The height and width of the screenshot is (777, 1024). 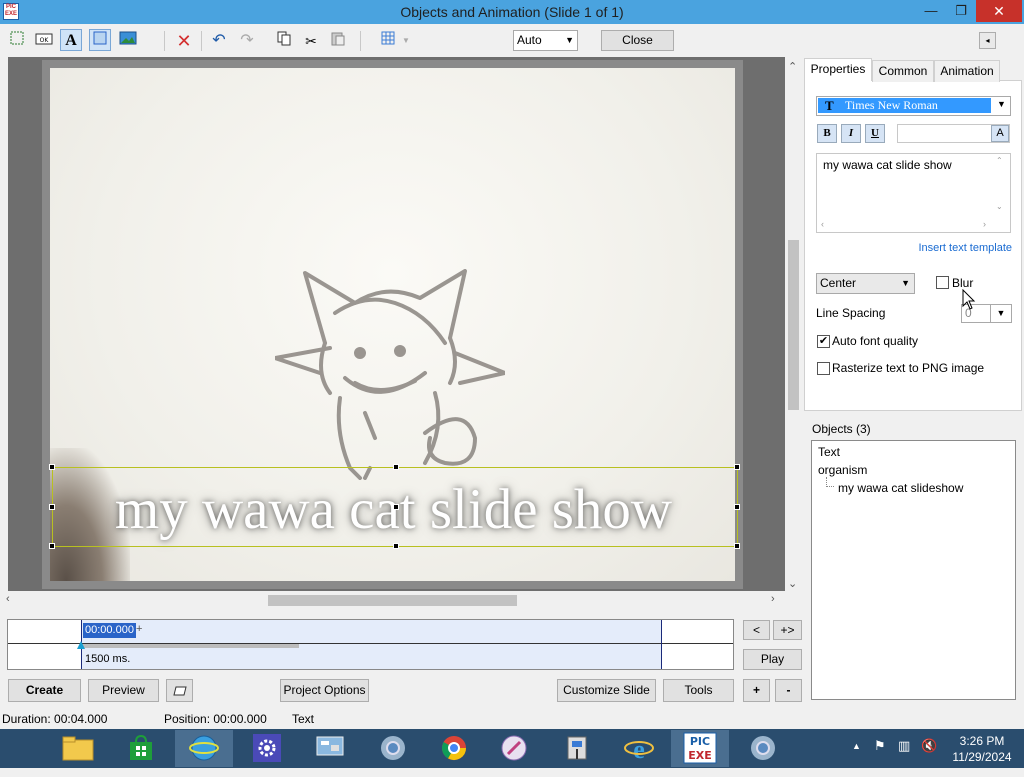 What do you see at coordinates (128, 41) in the screenshot?
I see `add-image-icon` at bounding box center [128, 41].